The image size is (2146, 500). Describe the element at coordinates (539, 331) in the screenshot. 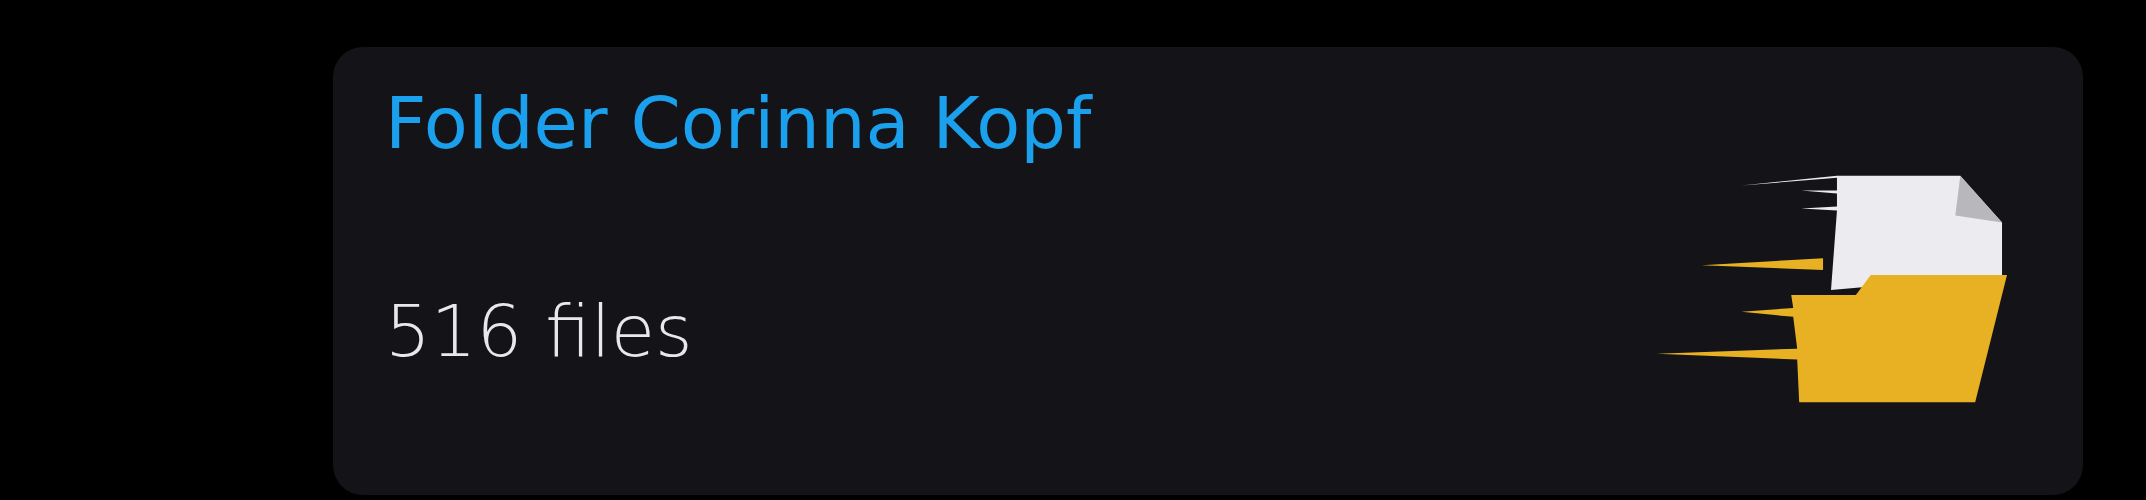

I see `file-count: 516 files` at that location.